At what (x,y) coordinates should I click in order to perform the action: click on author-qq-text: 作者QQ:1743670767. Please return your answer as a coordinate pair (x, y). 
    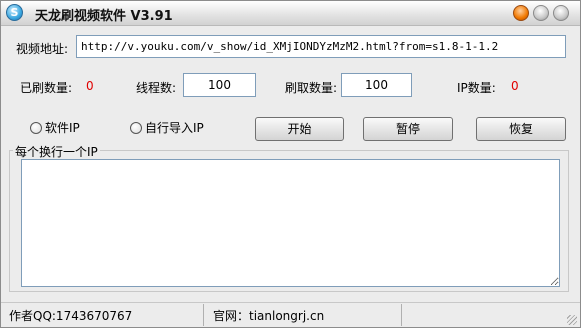
    Looking at the image, I should click on (71, 316).